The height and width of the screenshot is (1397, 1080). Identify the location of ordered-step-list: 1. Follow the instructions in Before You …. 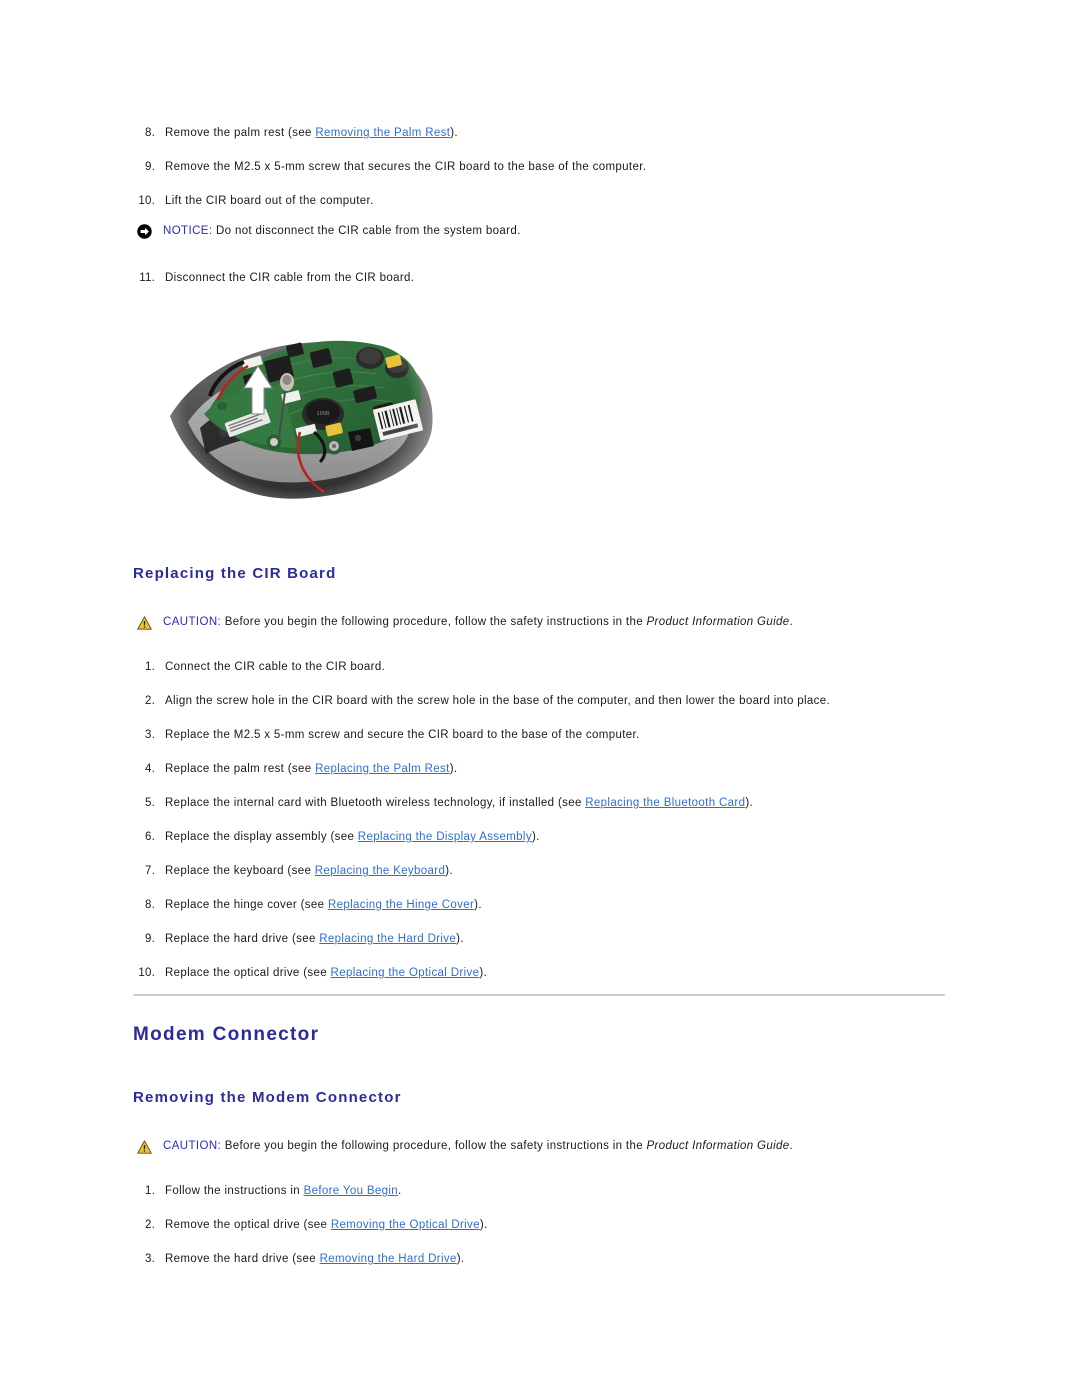
(548, 1225).